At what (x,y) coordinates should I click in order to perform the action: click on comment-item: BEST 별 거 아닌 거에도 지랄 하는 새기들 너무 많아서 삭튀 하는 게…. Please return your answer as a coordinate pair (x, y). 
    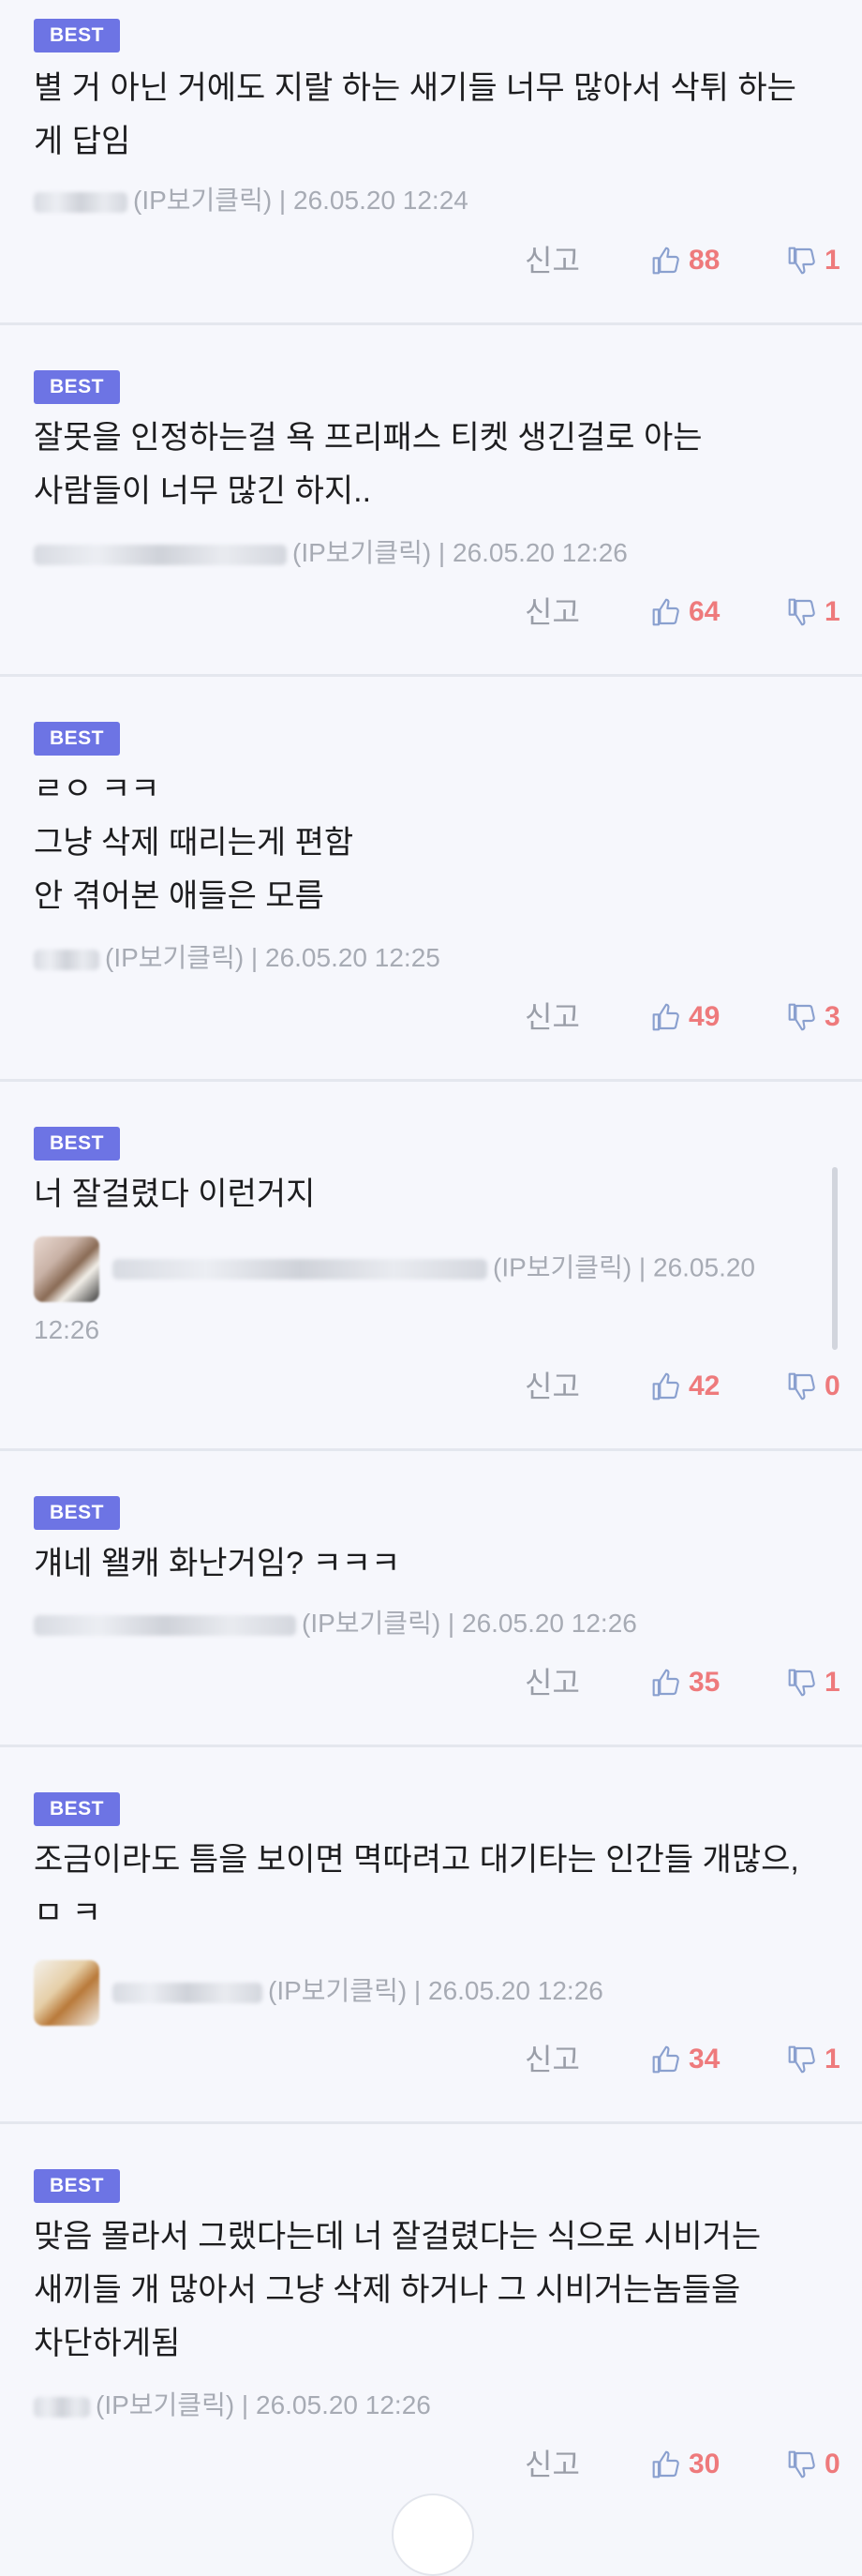
    Looking at the image, I should click on (431, 162).